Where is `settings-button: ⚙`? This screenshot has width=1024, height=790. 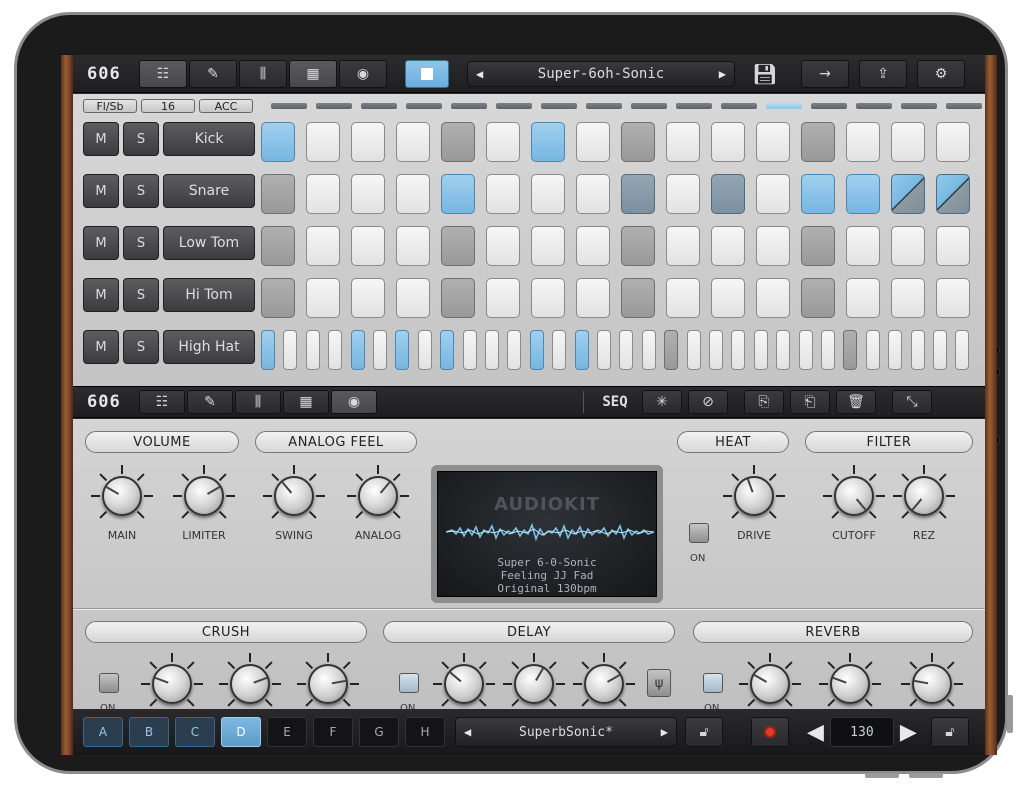 settings-button: ⚙ is located at coordinates (941, 73).